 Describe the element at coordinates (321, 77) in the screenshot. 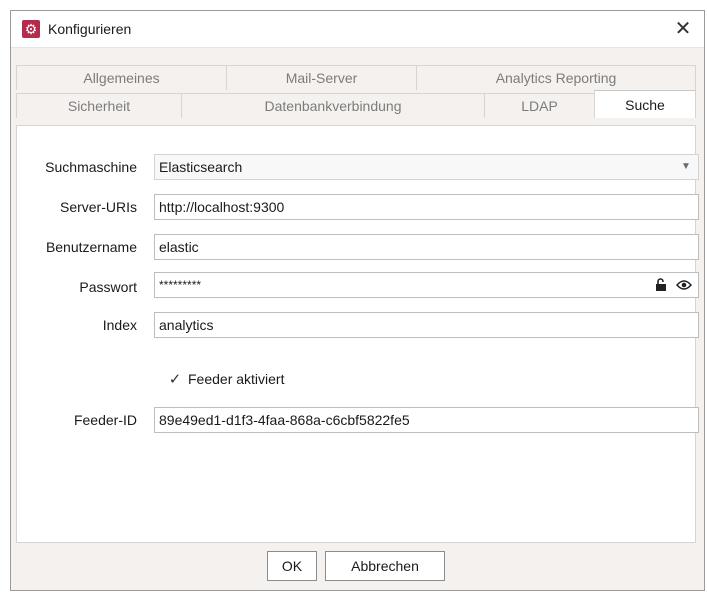

I see `tab-mail-server: Mail-Server` at that location.